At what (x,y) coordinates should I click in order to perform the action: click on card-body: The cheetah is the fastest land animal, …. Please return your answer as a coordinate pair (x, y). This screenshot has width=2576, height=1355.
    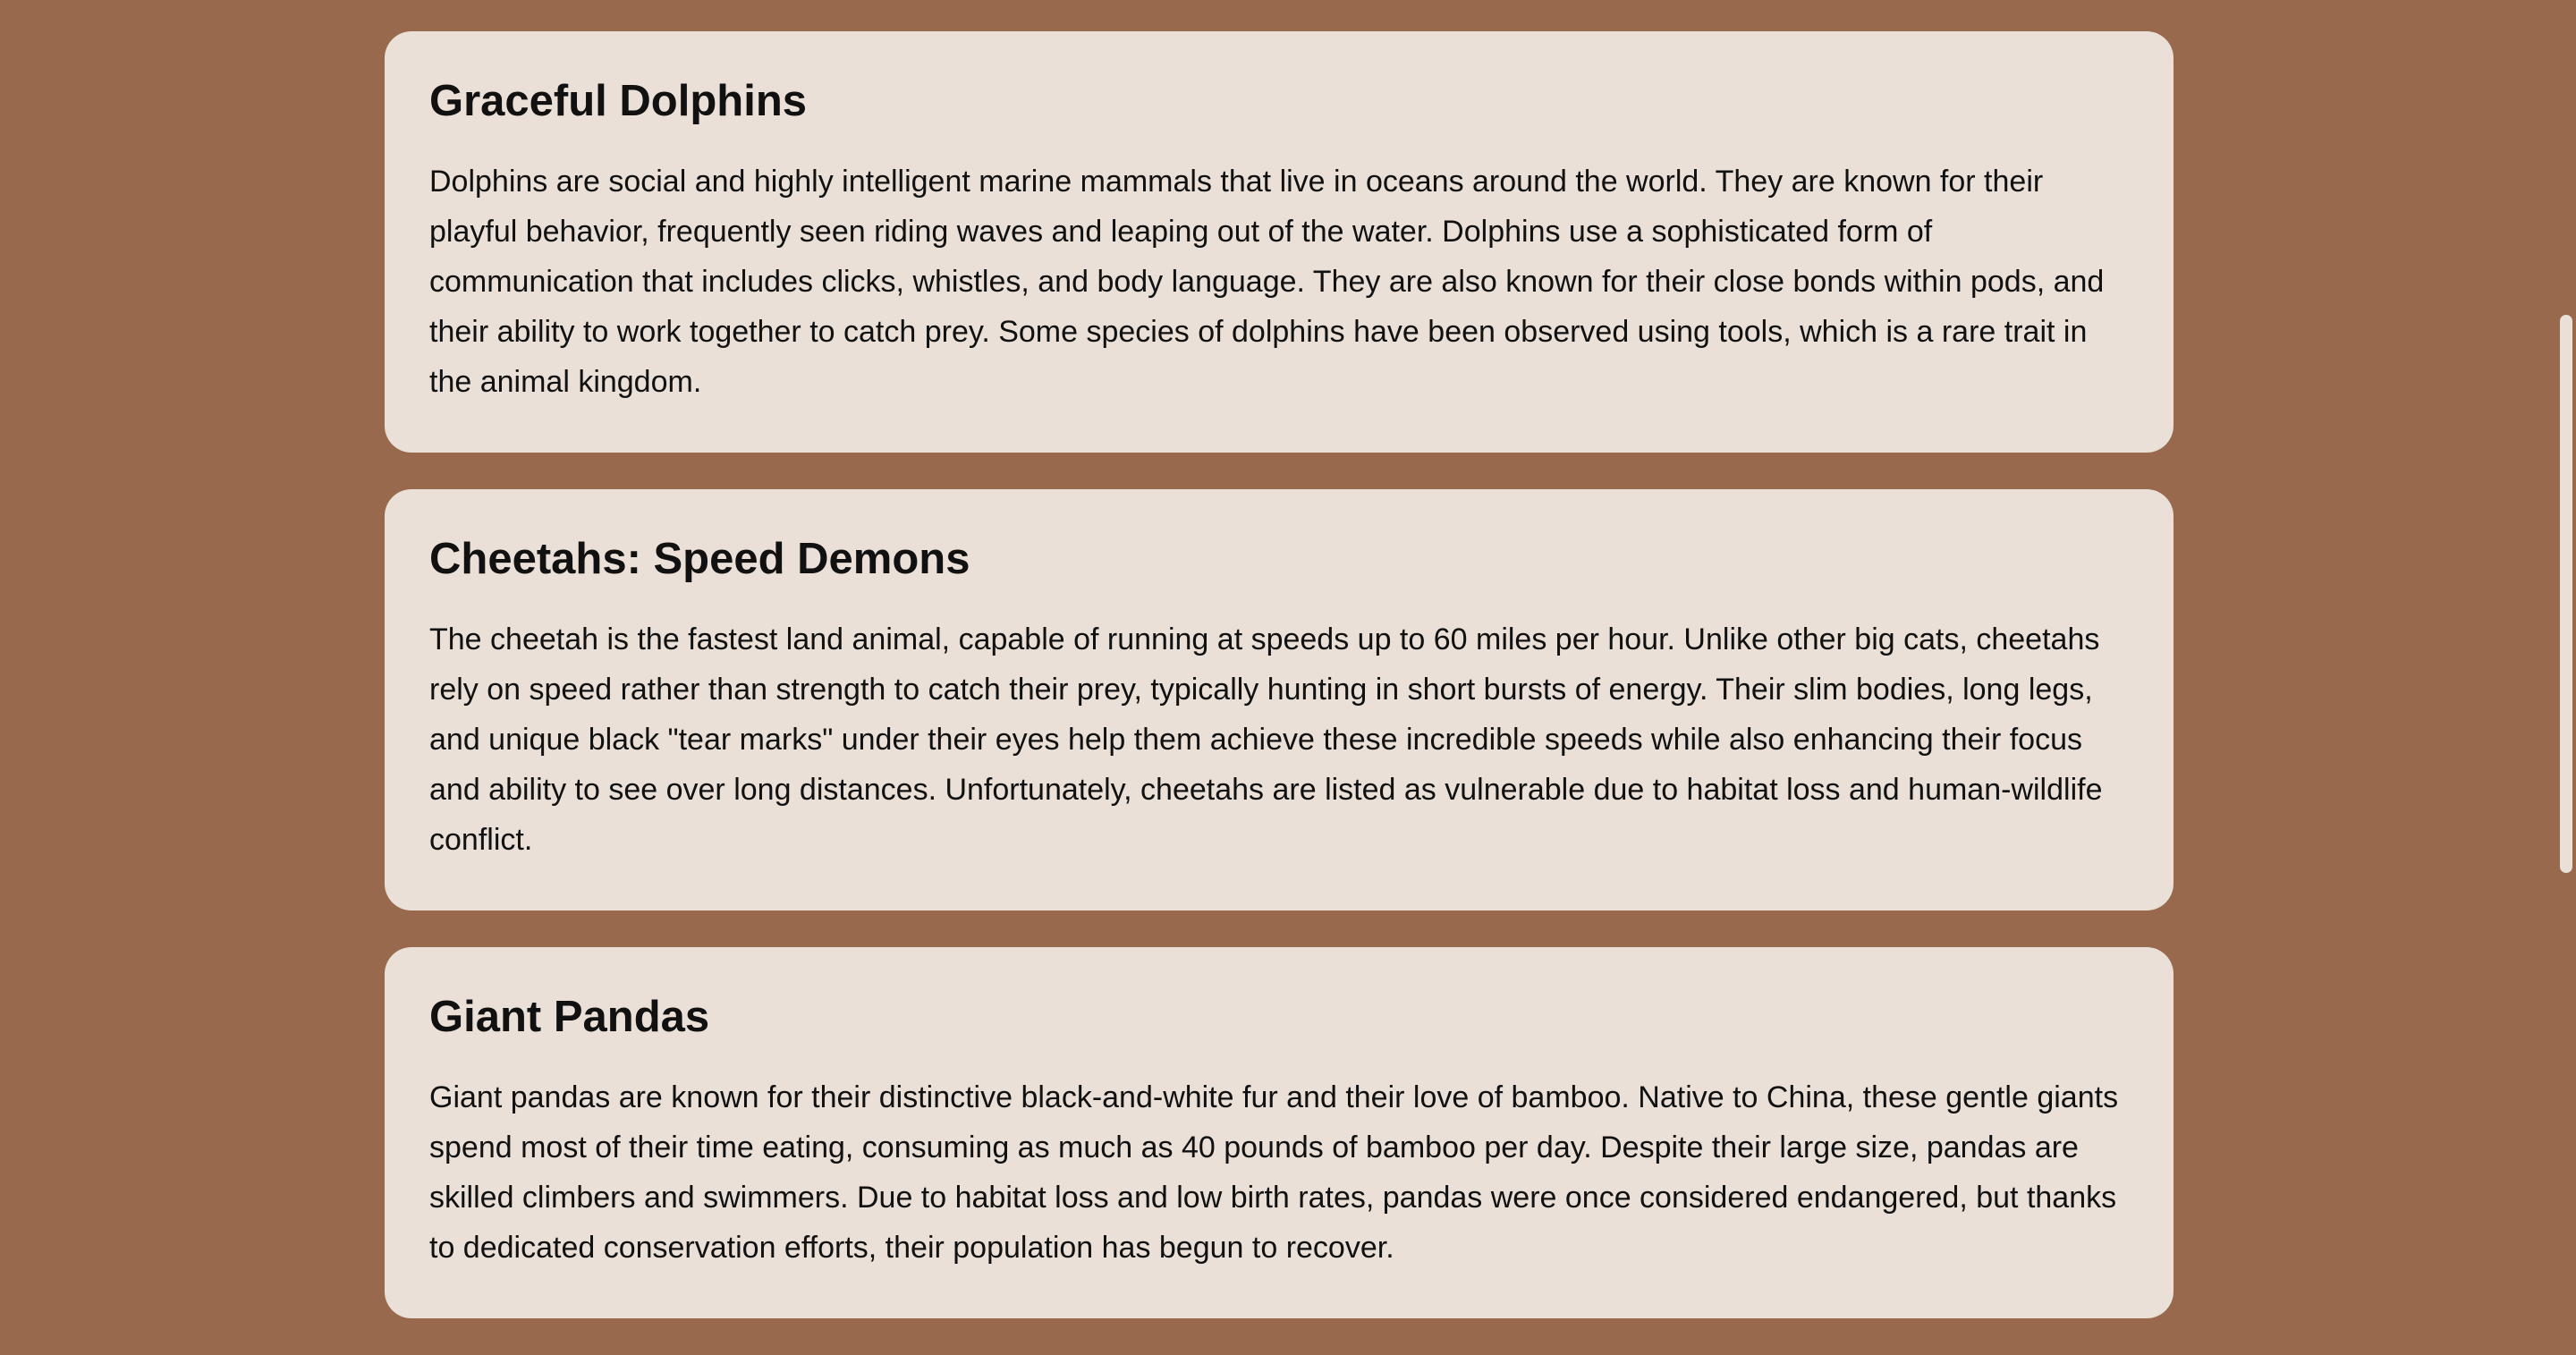
    Looking at the image, I should click on (1266, 739).